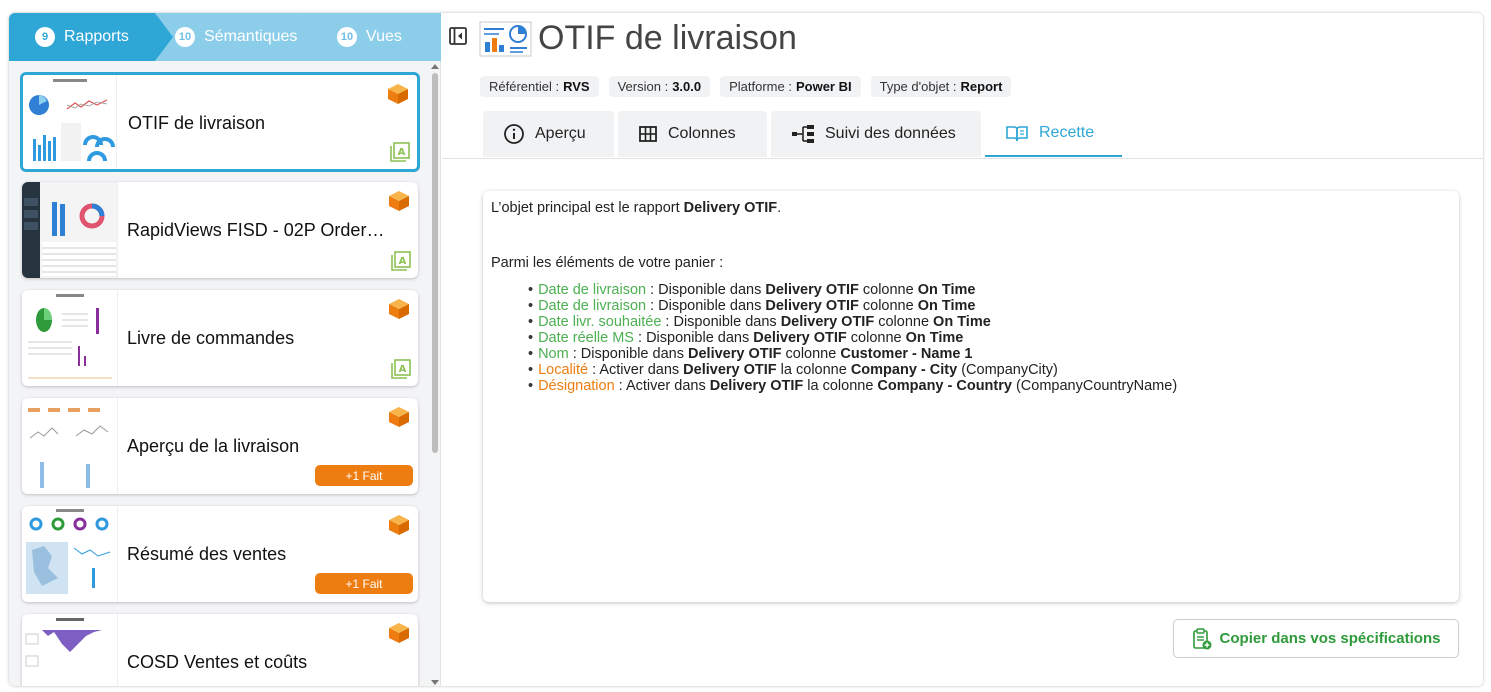 The height and width of the screenshot is (692, 1491). Describe the element at coordinates (586, 338) in the screenshot. I see `recipe-item-name: Date réelle MS` at that location.